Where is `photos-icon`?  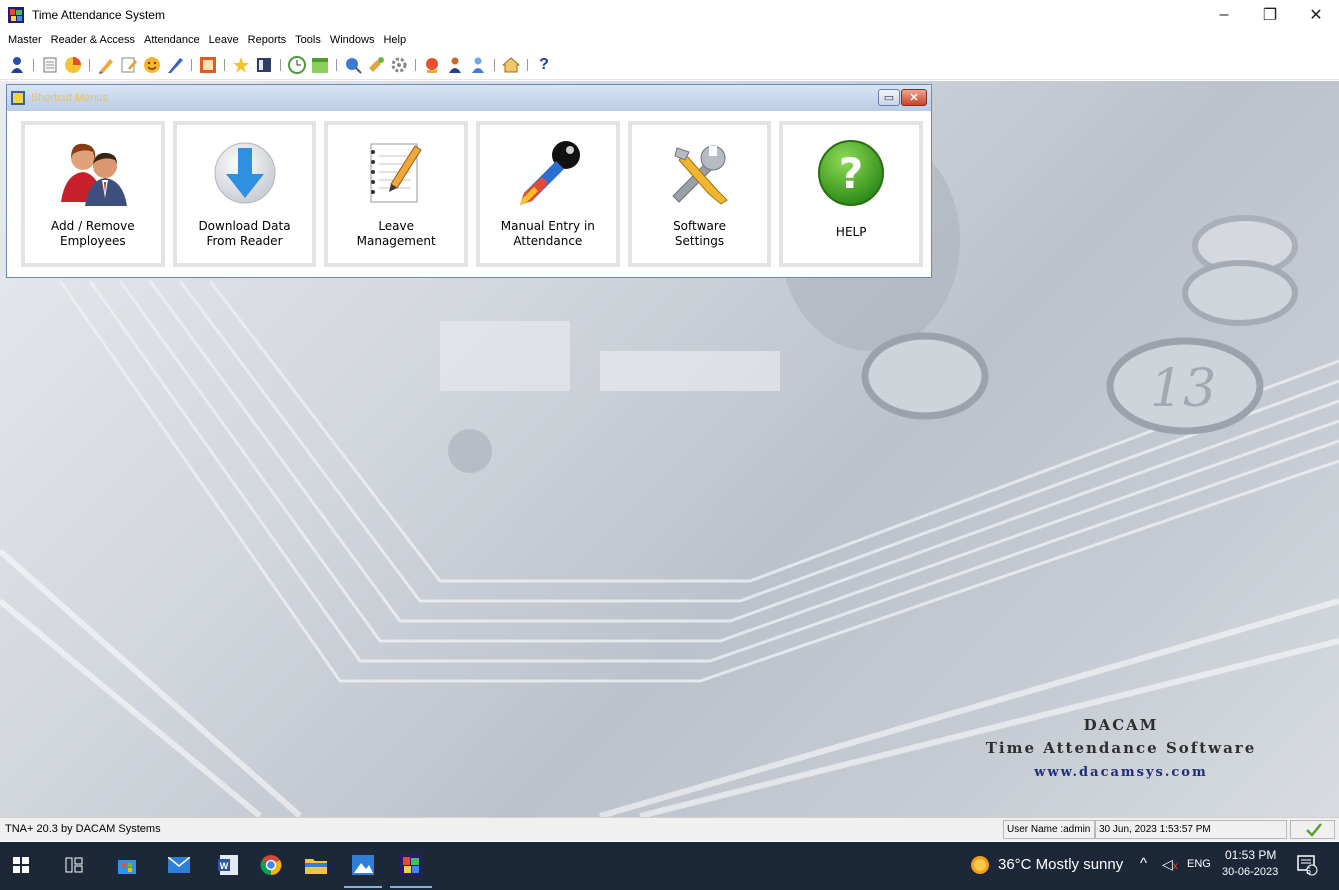 photos-icon is located at coordinates (363, 865).